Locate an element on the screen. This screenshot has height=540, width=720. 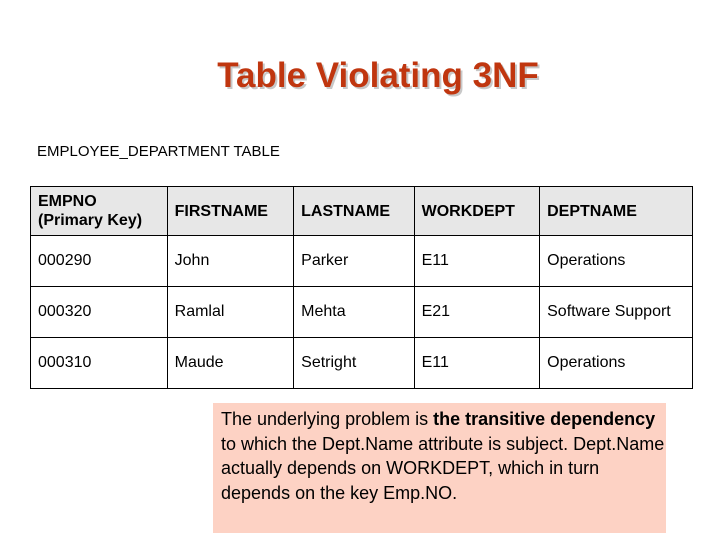
cell-lastname: Setright is located at coordinates (354, 363).